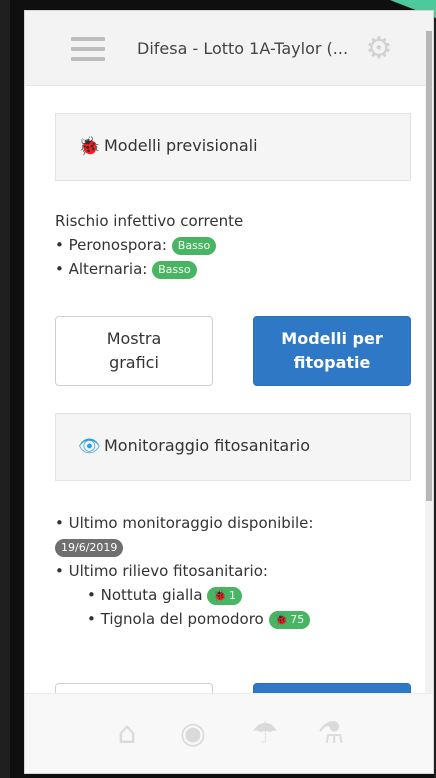 This screenshot has width=436, height=778. Describe the element at coordinates (429, 266) in the screenshot. I see `scrollbar-thumb` at that location.